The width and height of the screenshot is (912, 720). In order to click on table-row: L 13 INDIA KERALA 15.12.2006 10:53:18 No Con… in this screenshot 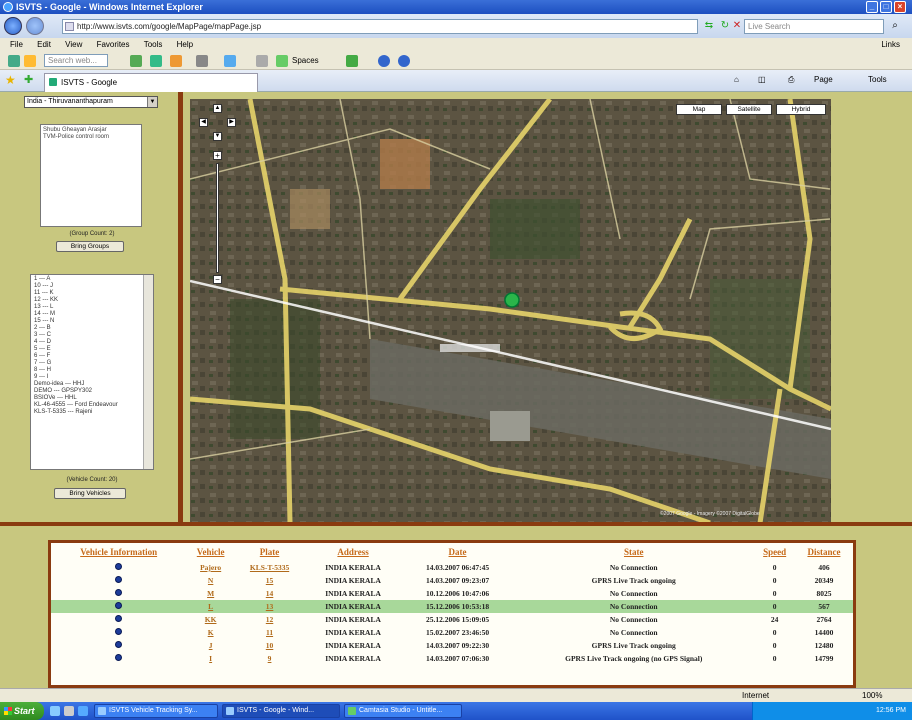, I will do `click(452, 606)`.